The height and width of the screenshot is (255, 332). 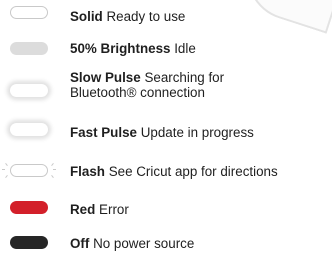 I want to click on mode-description: See Cricut app for directions, so click(x=193, y=171).